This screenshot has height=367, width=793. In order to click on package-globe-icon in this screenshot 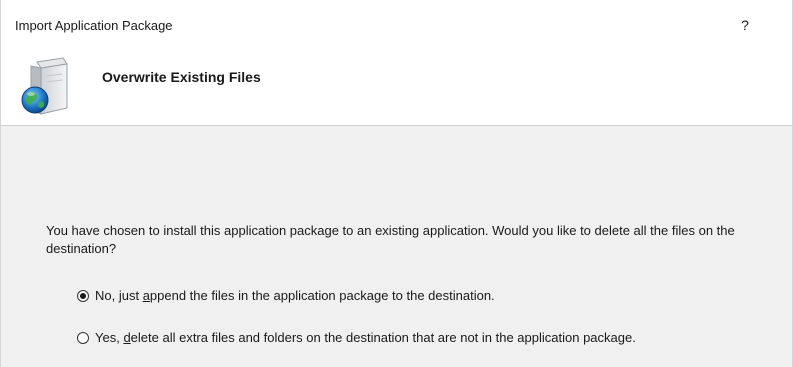, I will do `click(44, 86)`.